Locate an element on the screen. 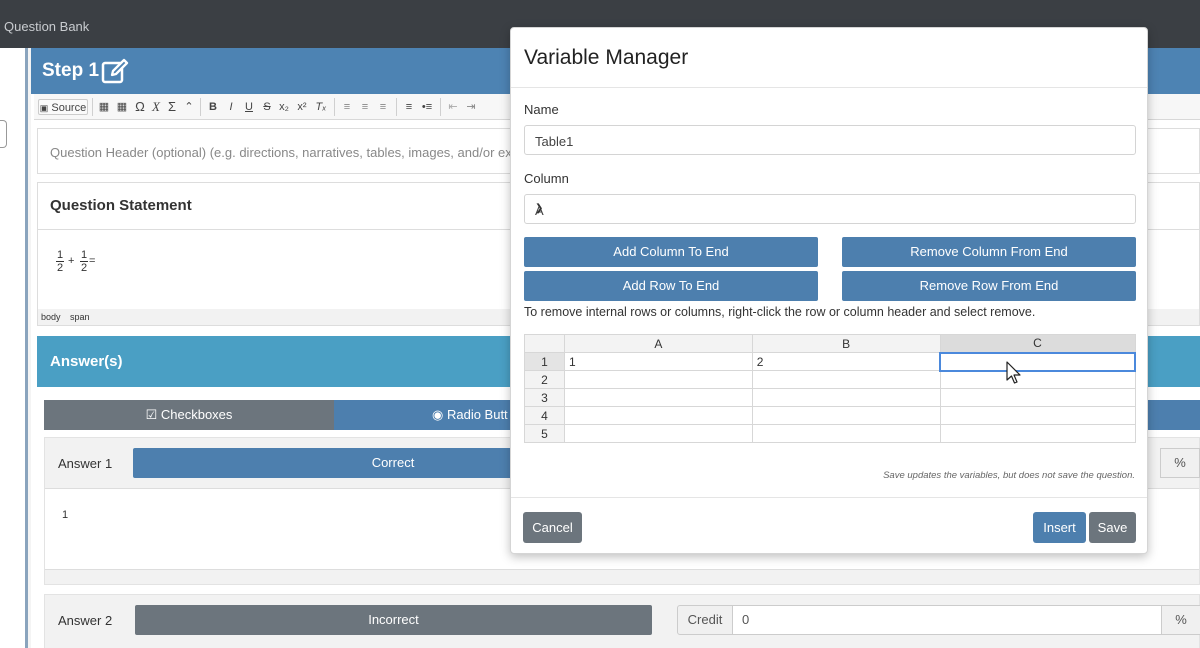 Image resolution: width=1200 pixels, height=648 pixels. grid-header-row: A B C is located at coordinates (830, 343).